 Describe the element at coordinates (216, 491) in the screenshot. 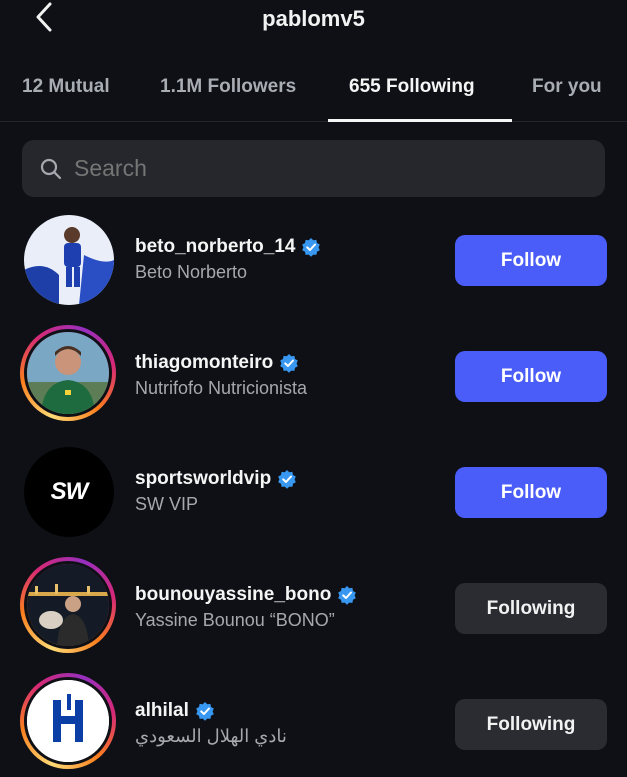

I see `account-info: sportsworldvip SW VIP` at that location.